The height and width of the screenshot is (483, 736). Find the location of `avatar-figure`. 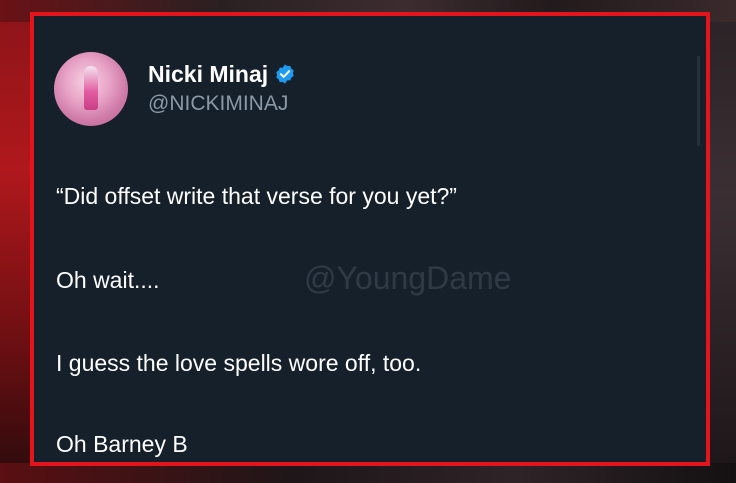

avatar-figure is located at coordinates (91, 88).